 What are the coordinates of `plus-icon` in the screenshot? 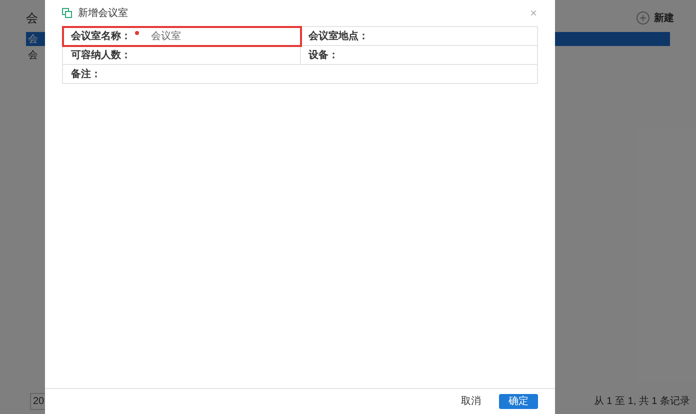 It's located at (643, 18).